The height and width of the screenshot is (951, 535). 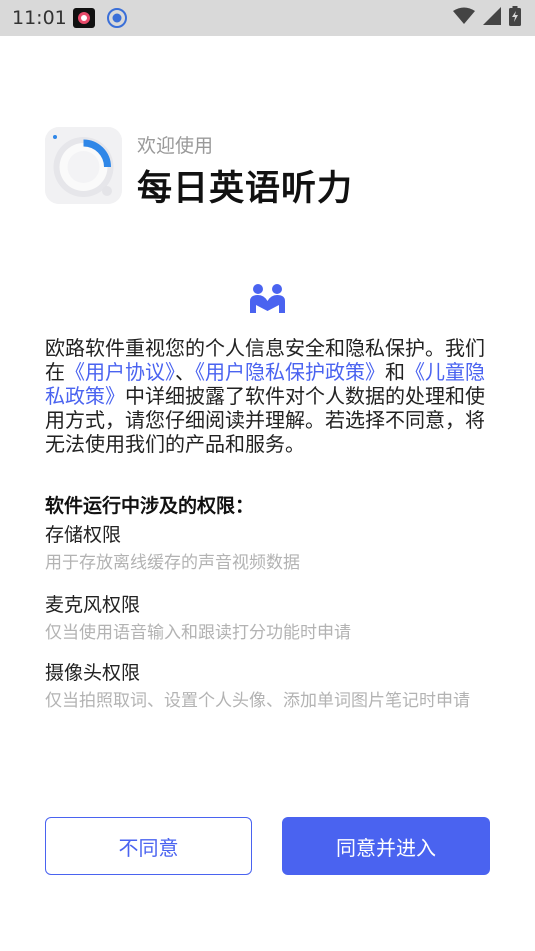 I want to click on intro-sep-2: 和, so click(x=395, y=372).